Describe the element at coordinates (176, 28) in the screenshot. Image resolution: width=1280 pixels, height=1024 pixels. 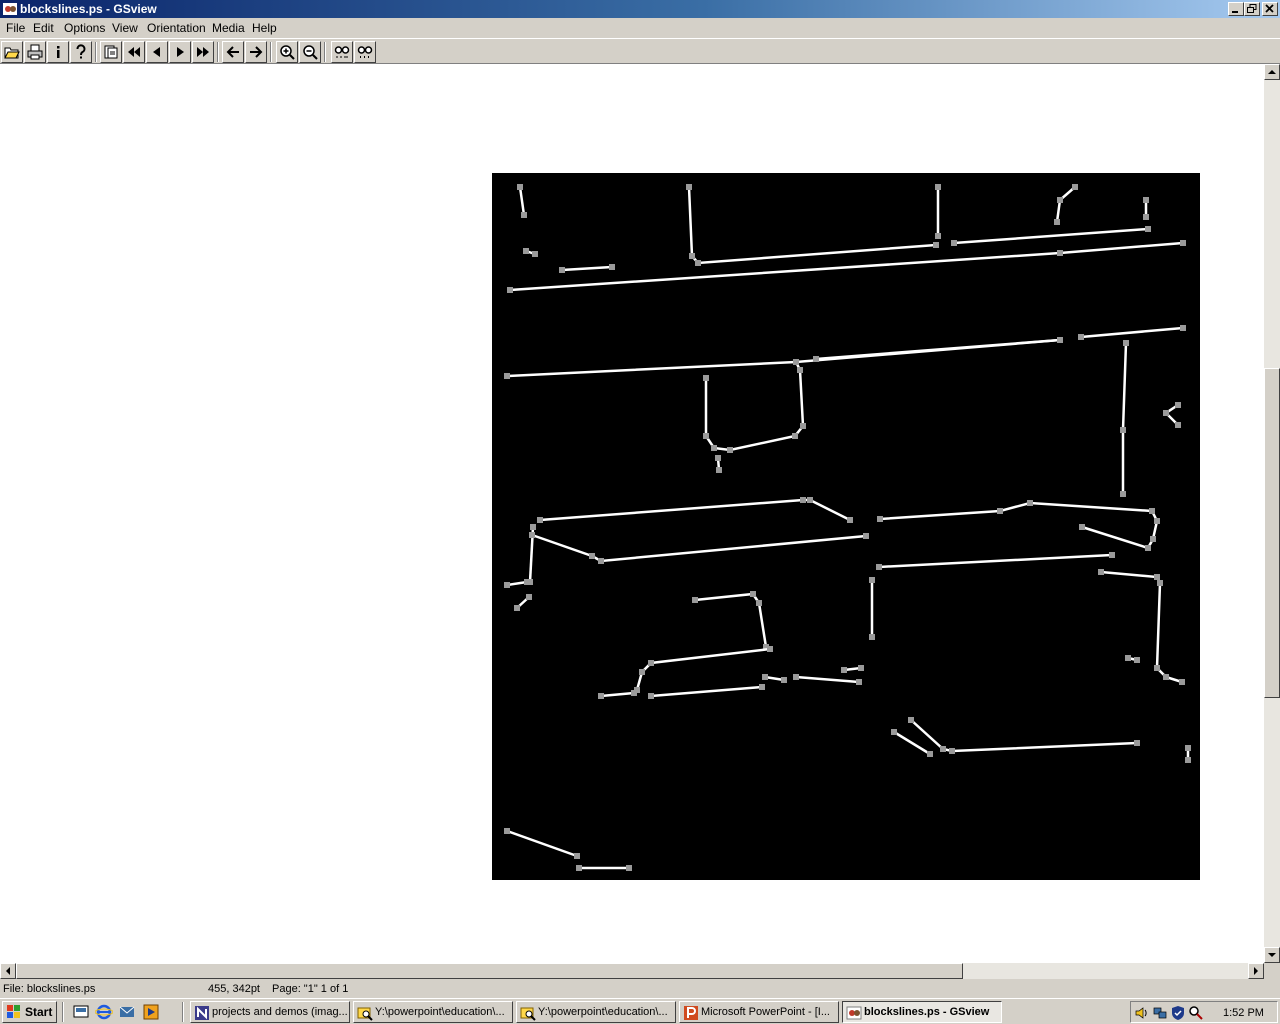
I see `menu-orientation: Orientation` at that location.